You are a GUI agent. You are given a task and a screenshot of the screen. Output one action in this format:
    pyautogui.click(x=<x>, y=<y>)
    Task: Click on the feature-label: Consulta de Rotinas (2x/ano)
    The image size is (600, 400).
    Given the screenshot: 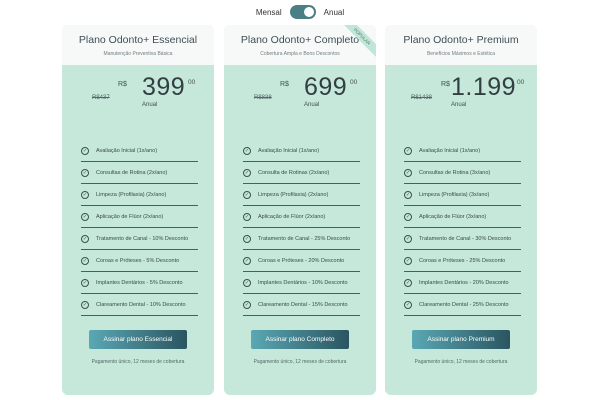 What is the action you would take?
    pyautogui.click(x=294, y=172)
    